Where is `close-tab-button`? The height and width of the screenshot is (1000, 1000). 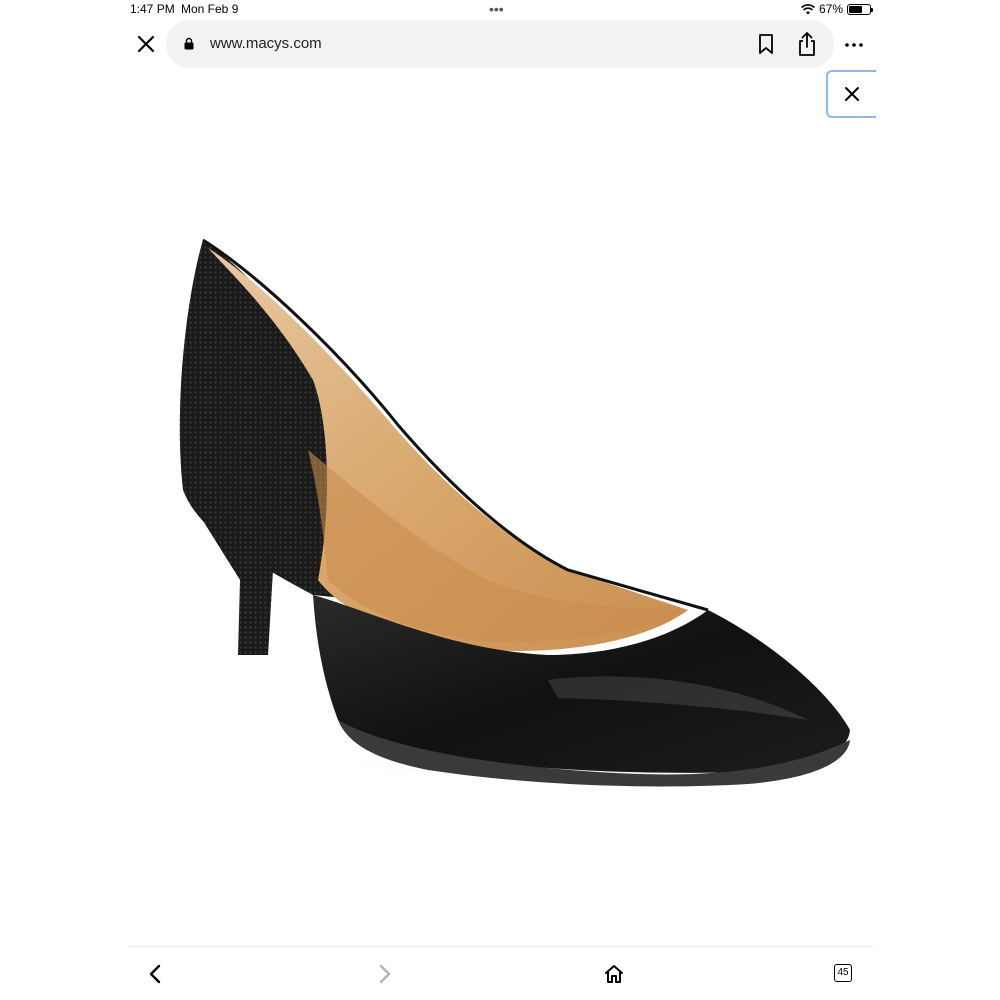 close-tab-button is located at coordinates (146, 44).